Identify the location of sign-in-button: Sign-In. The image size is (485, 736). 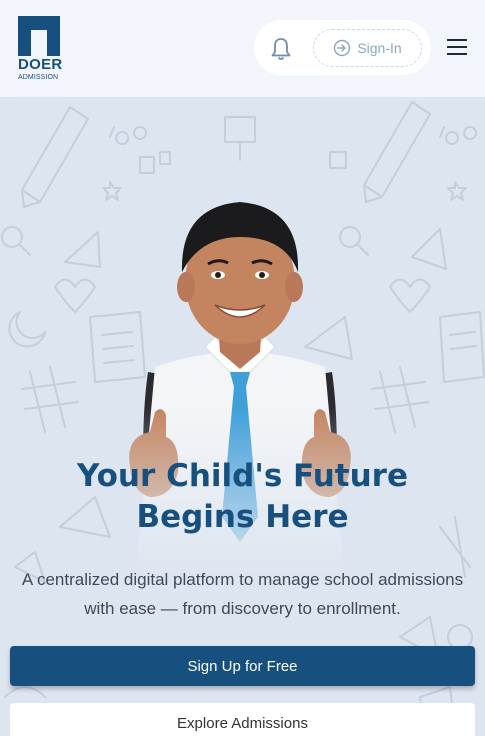
(367, 48).